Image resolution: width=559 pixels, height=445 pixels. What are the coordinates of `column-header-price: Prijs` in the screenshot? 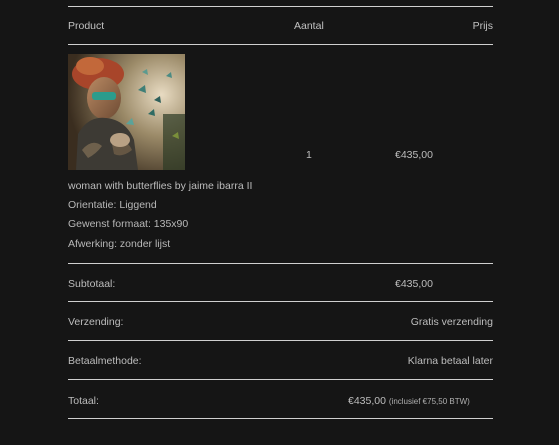 It's located at (482, 26).